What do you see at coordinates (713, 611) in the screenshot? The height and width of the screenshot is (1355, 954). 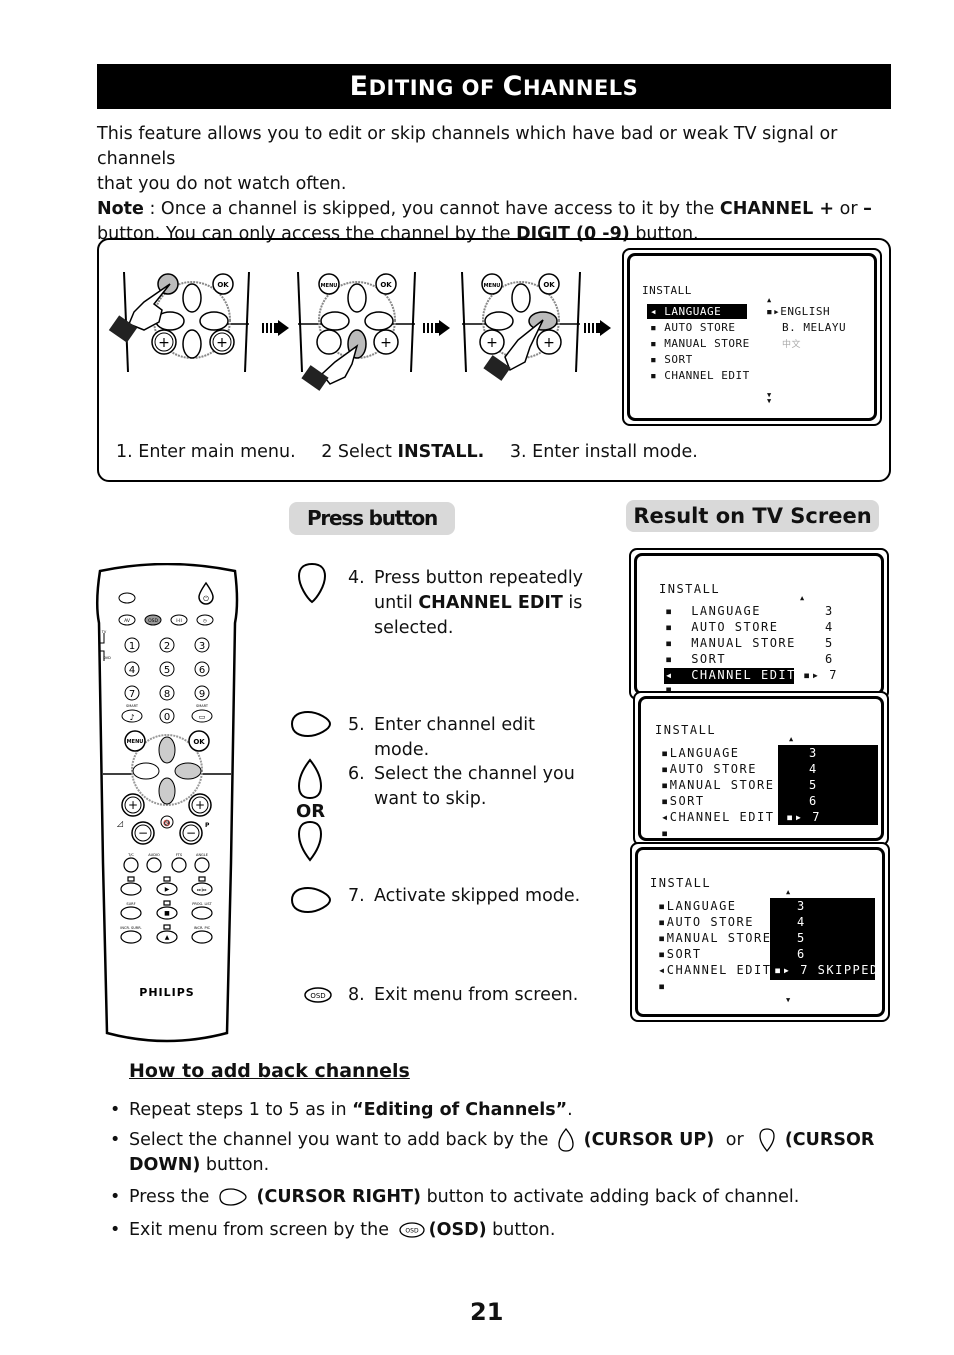 I see `tv-menu-item: ▪ LANGUAGE` at bounding box center [713, 611].